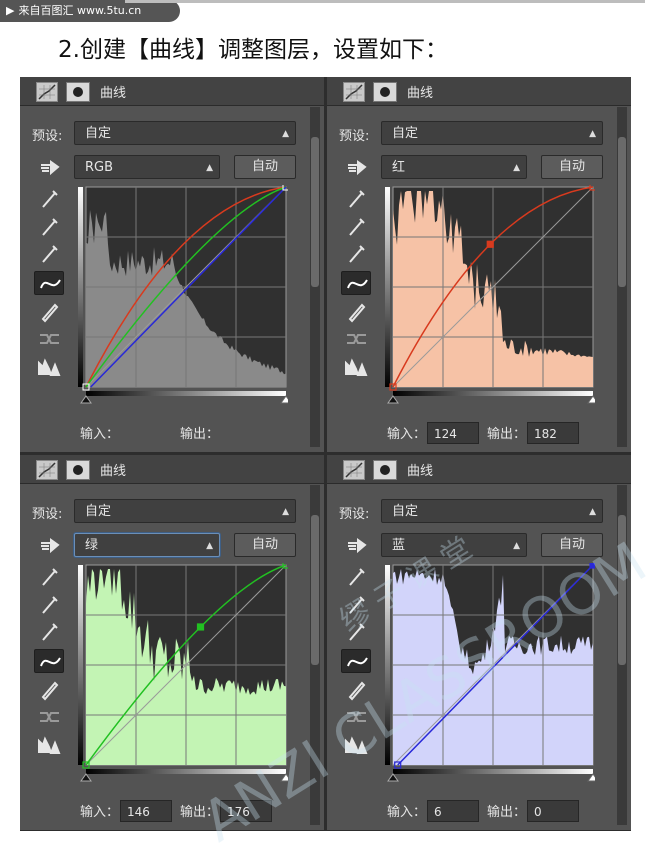 The width and height of the screenshot is (650, 855). What do you see at coordinates (453, 811) in the screenshot?
I see `input-value-field: 6` at bounding box center [453, 811].